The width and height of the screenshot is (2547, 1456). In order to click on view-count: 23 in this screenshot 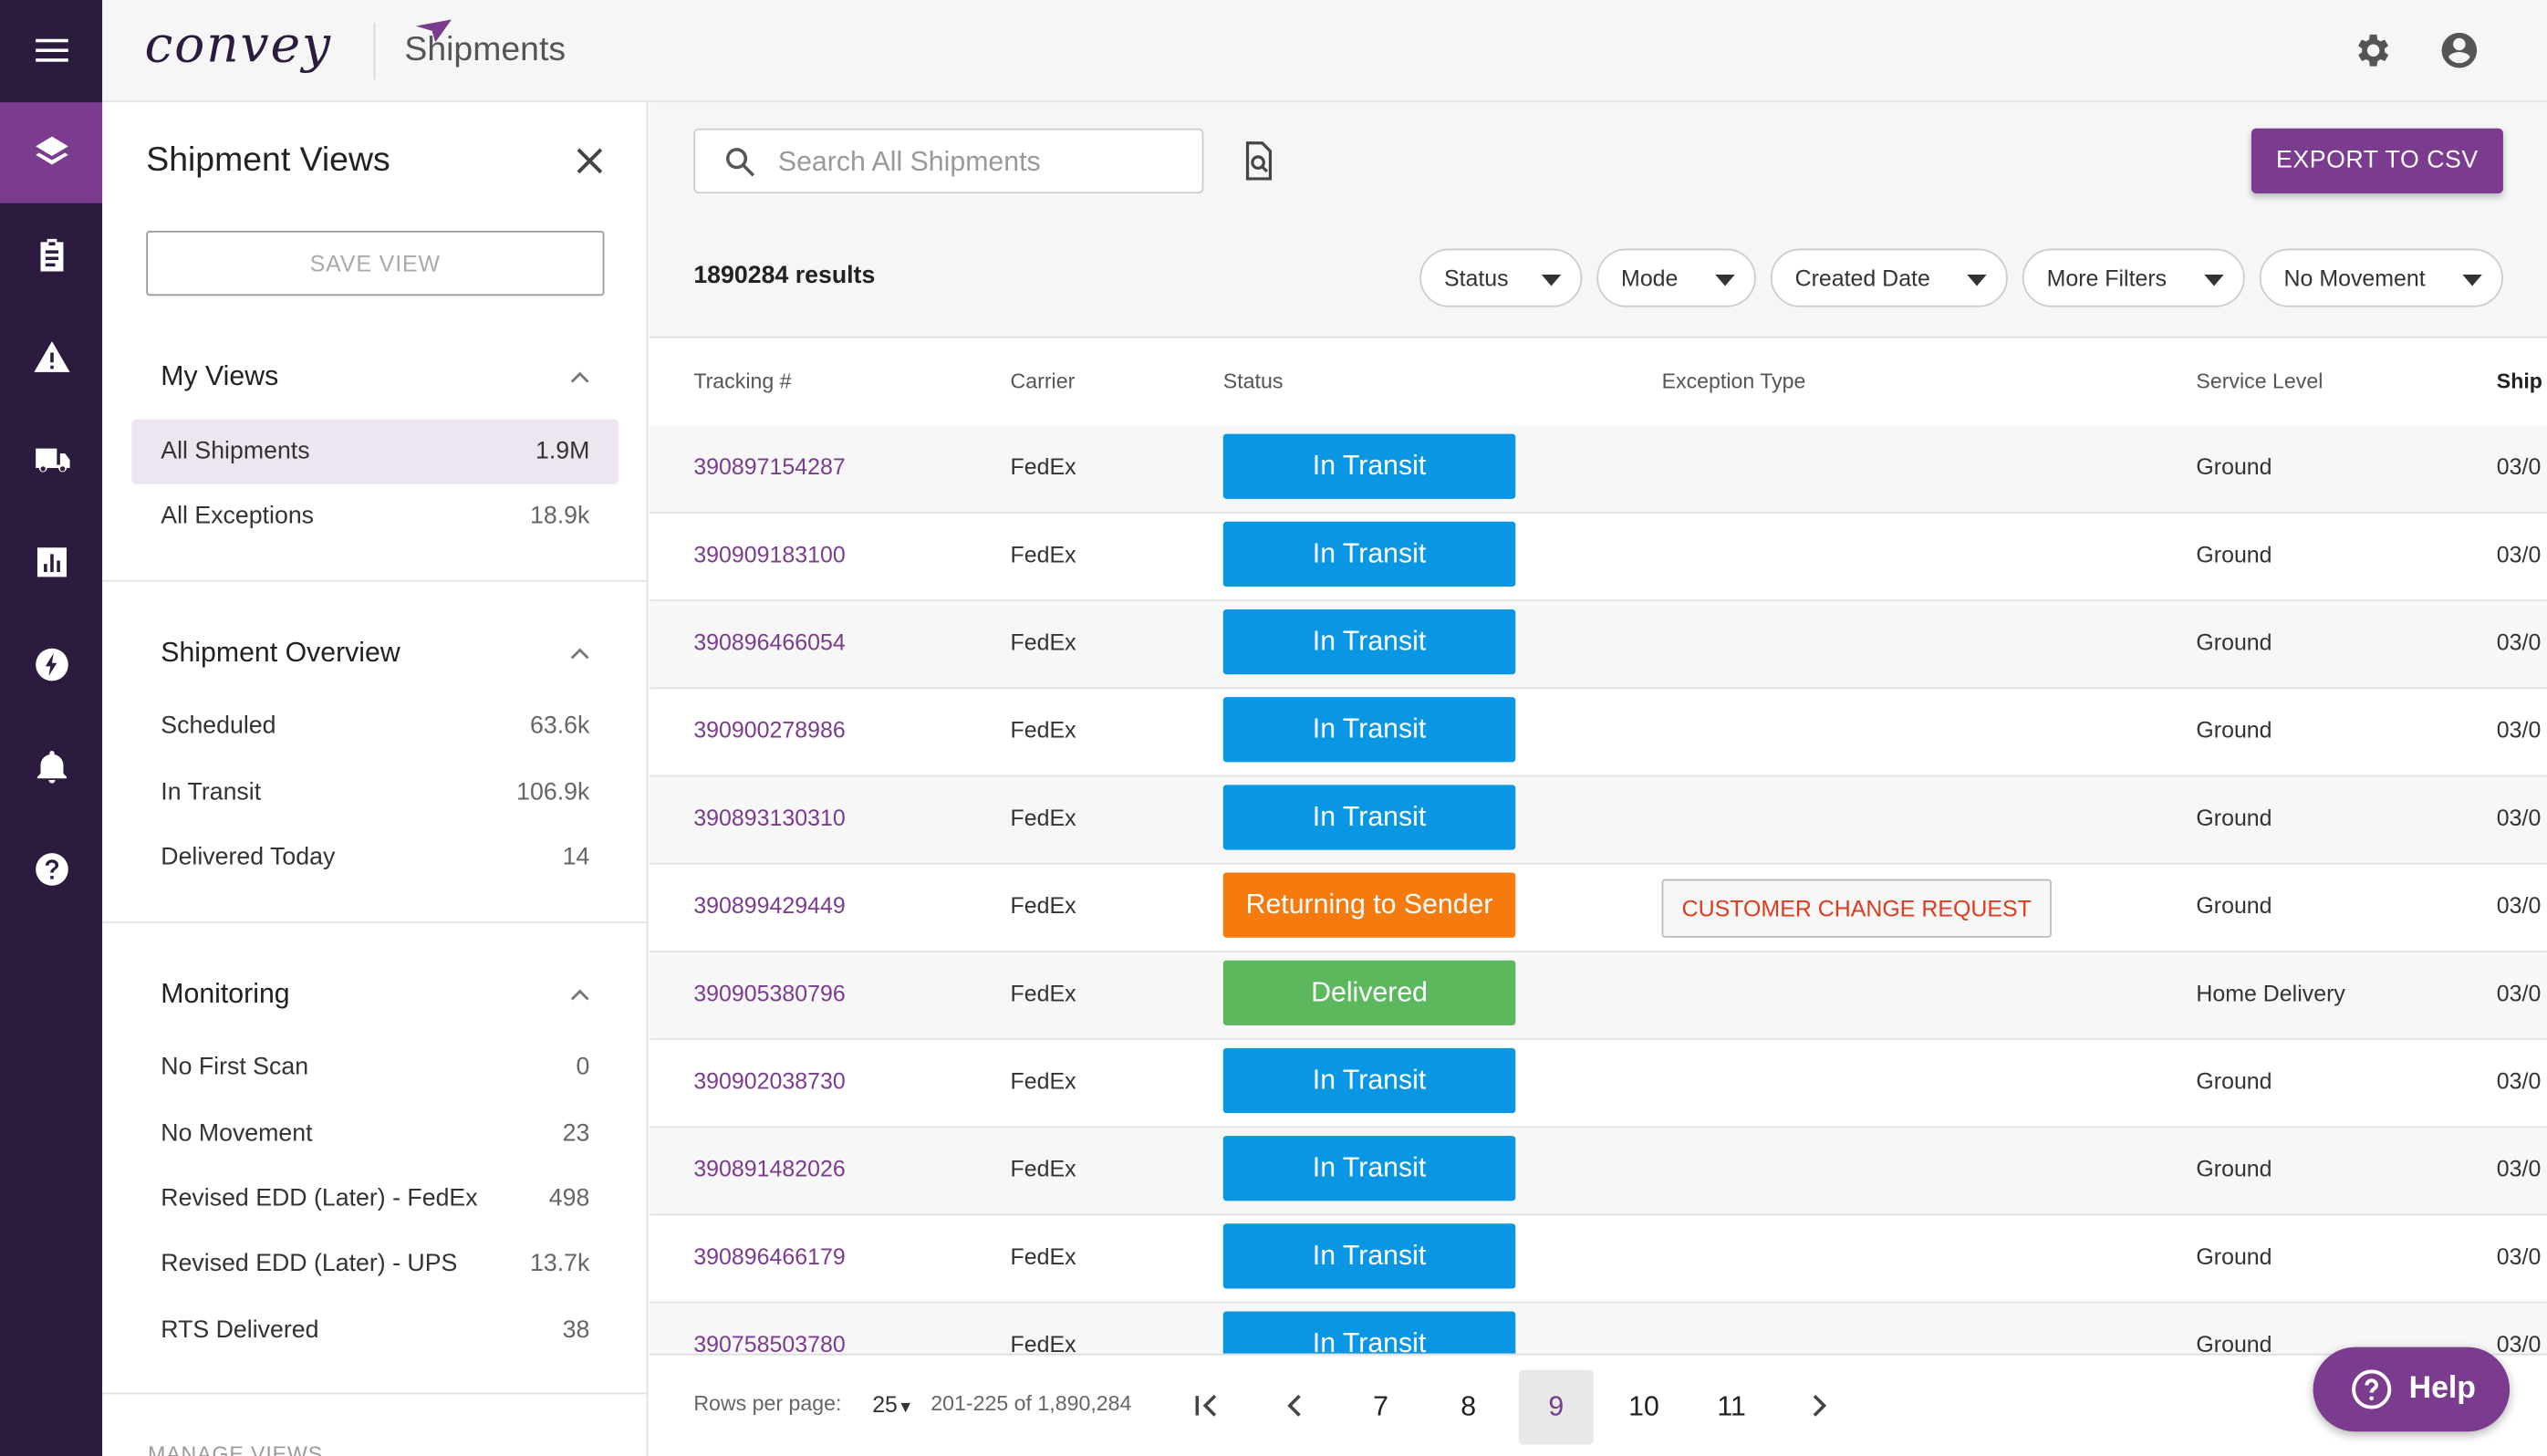, I will do `click(576, 1133)`.